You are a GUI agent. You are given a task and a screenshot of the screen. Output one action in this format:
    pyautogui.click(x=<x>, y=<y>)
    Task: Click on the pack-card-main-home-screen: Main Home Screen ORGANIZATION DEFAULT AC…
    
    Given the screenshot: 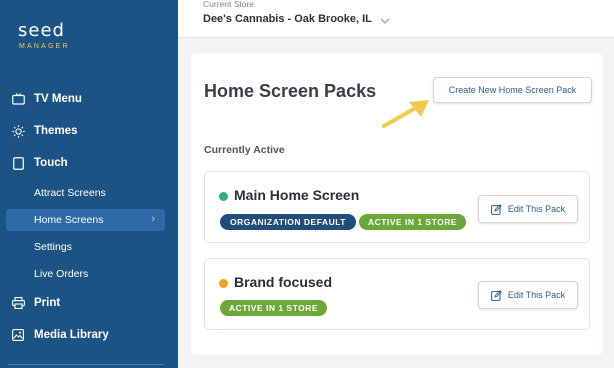 What is the action you would take?
    pyautogui.click(x=397, y=207)
    